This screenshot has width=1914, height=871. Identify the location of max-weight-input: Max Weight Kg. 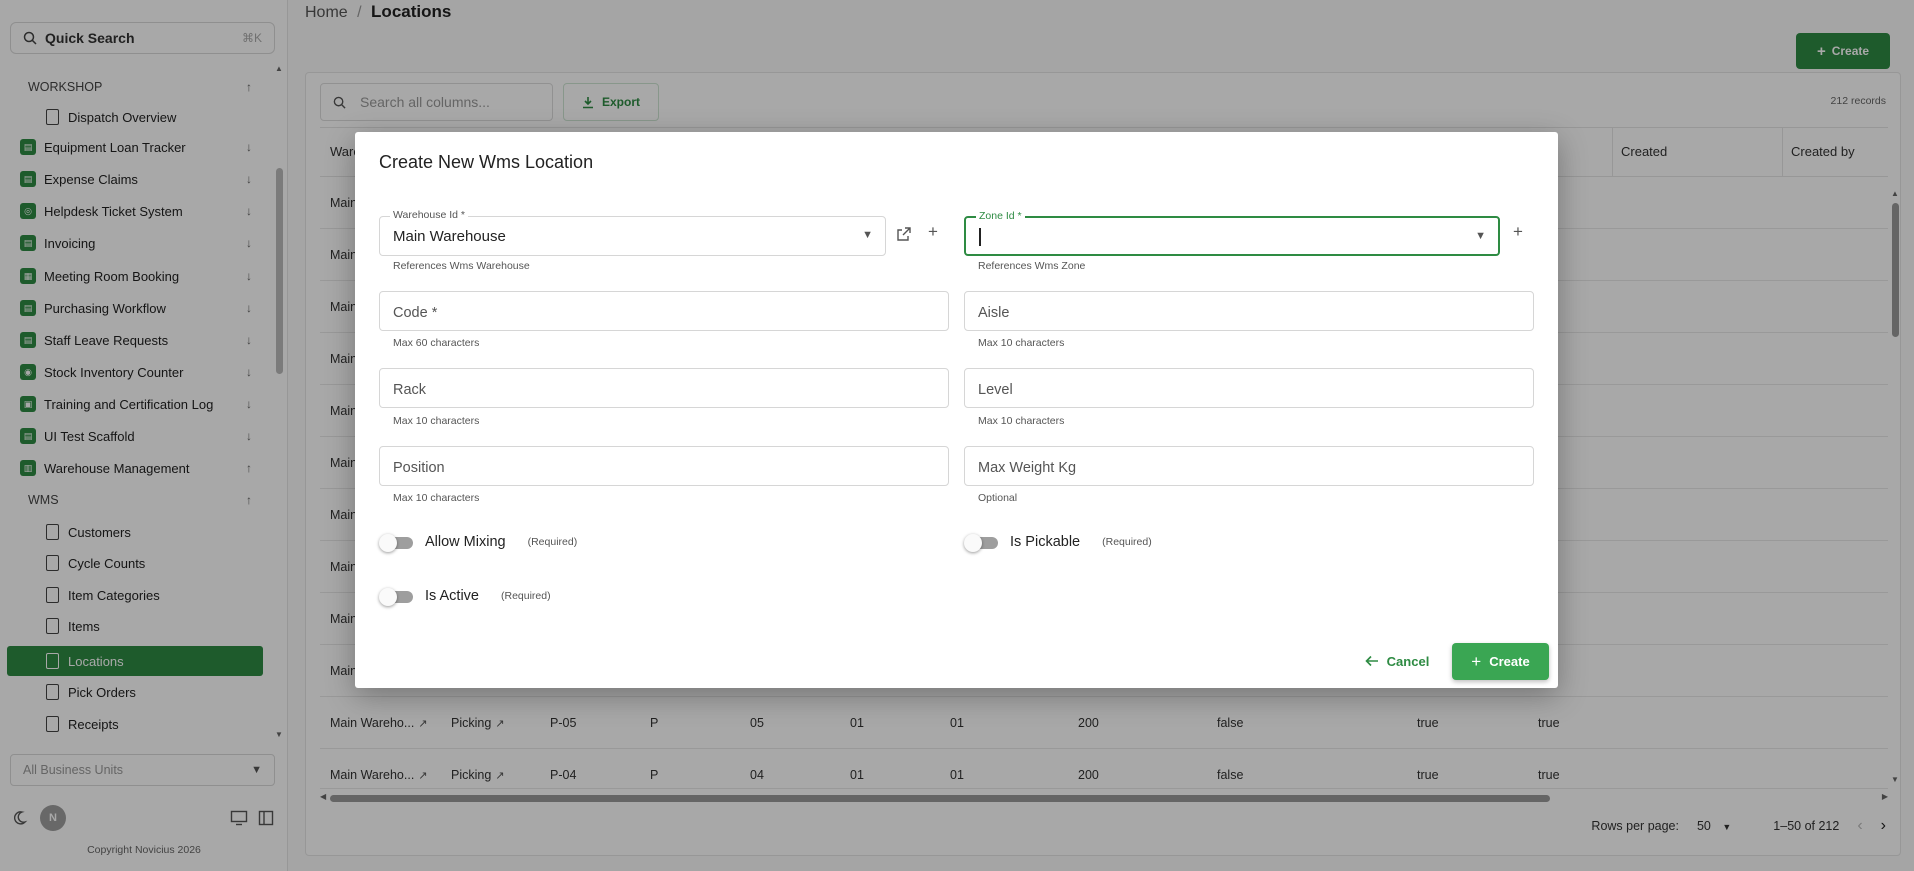
(1249, 466).